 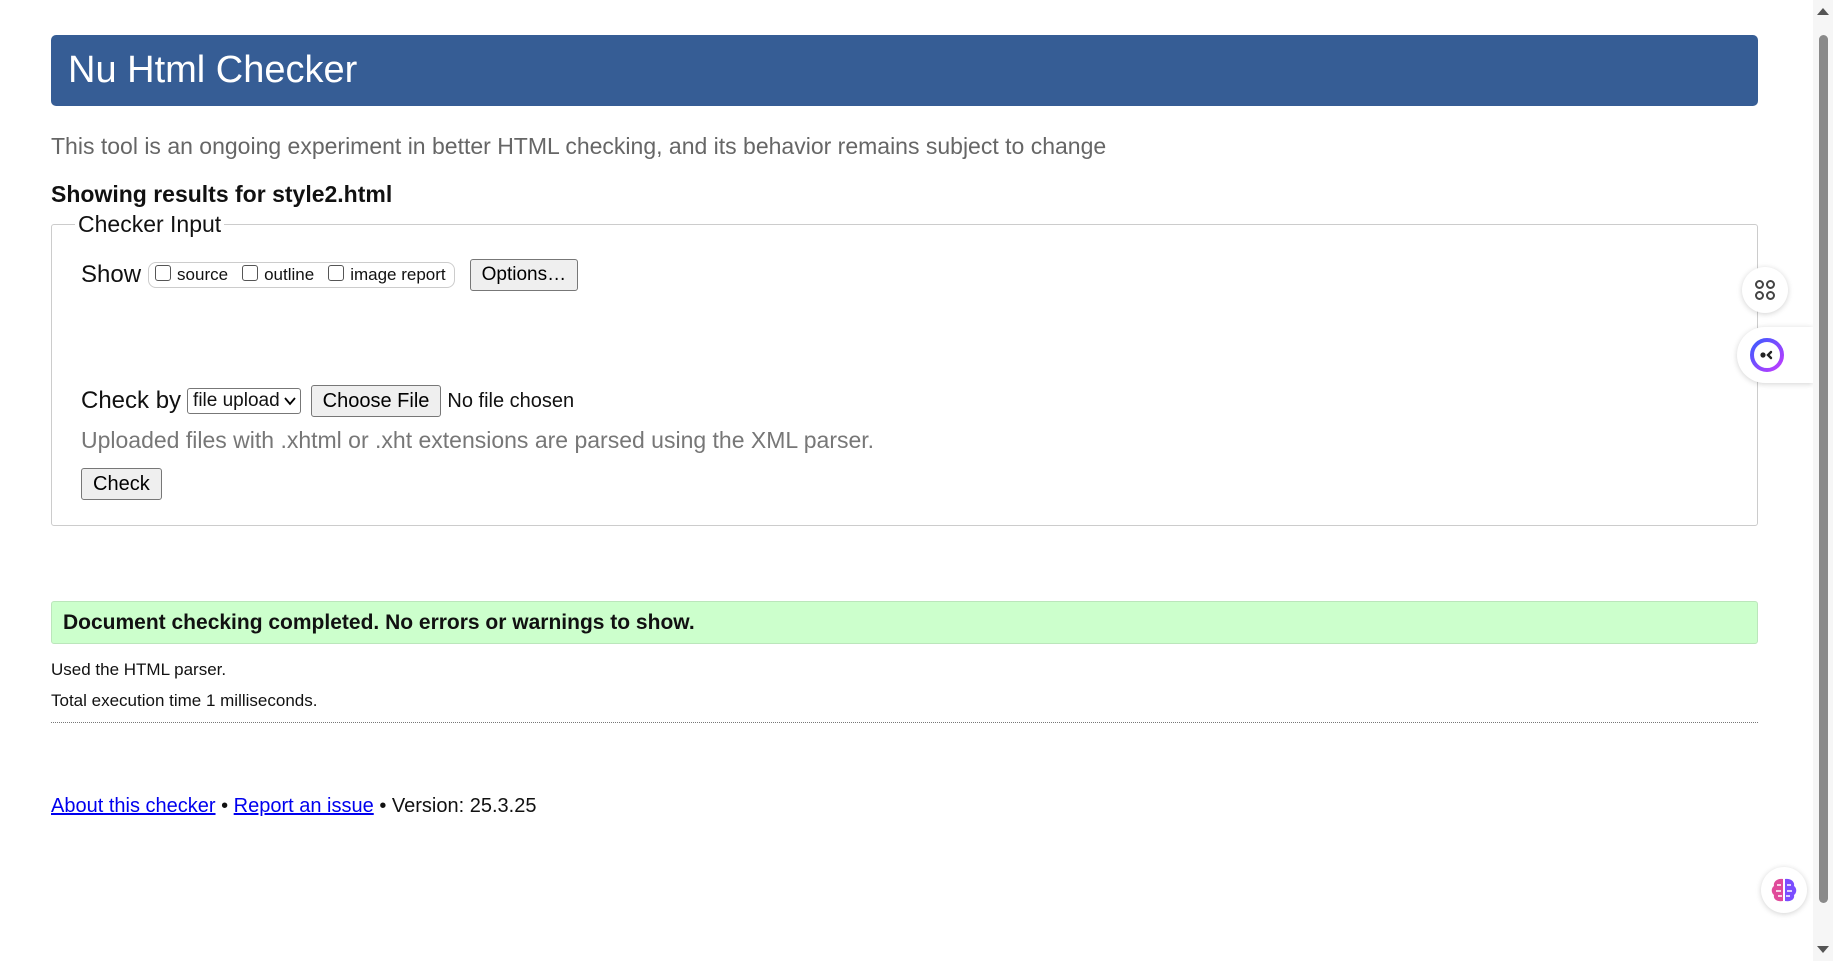 I want to click on shortcuts-button, so click(x=1765, y=290).